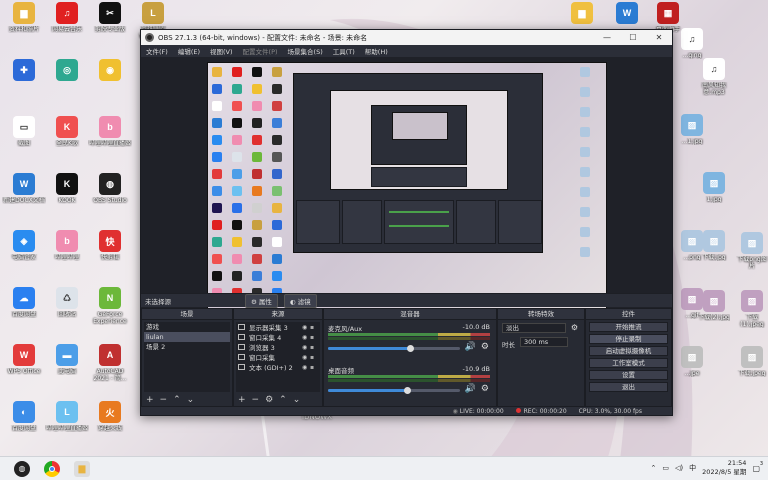 The image size is (768, 480). What do you see at coordinates (628, 327) in the screenshot?
I see `start-streaming-button: 开始推流` at bounding box center [628, 327].